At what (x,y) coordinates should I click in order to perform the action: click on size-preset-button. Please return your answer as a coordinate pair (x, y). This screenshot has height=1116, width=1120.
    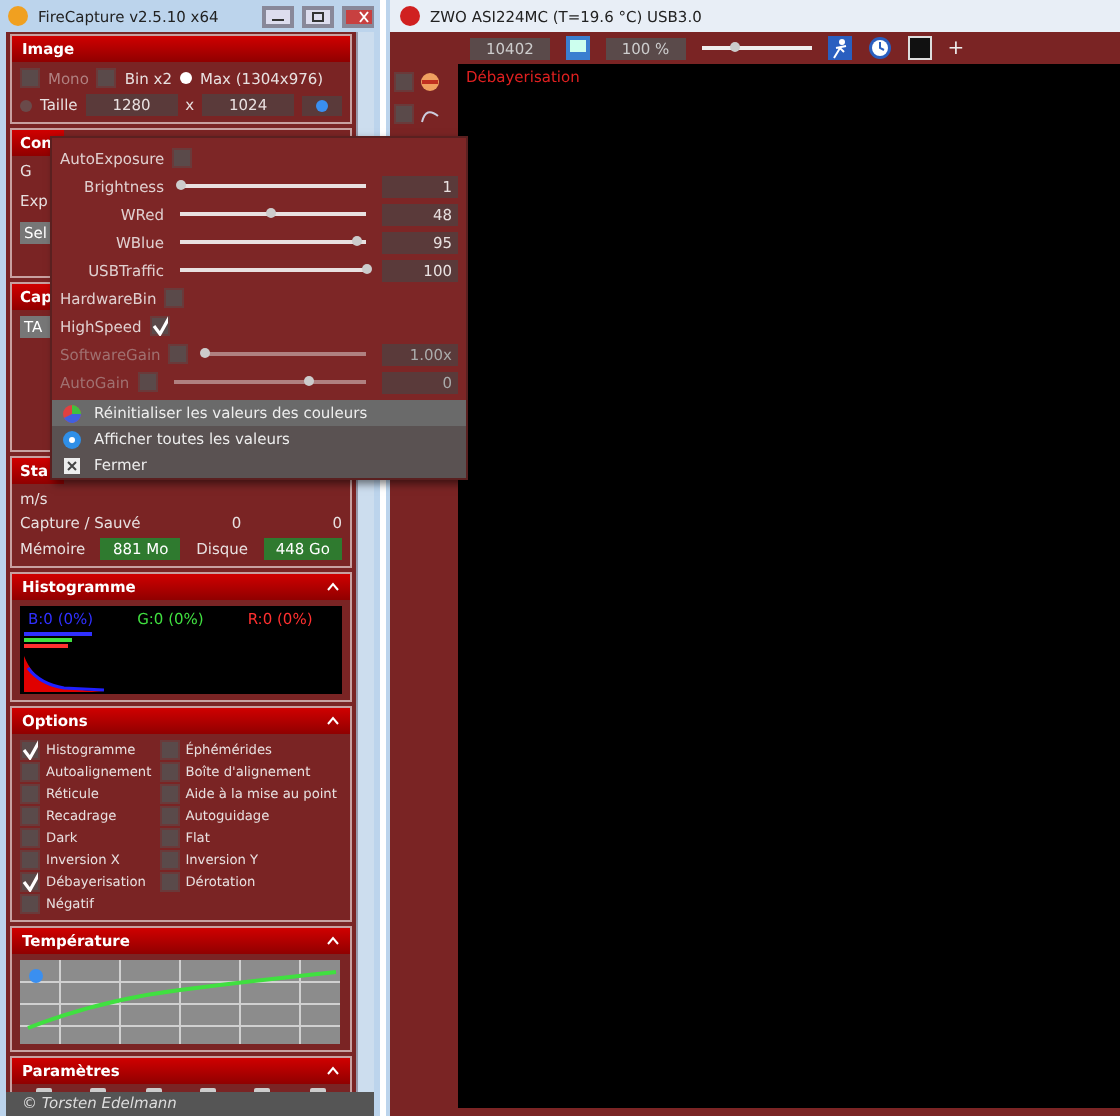
    Looking at the image, I should click on (321, 105).